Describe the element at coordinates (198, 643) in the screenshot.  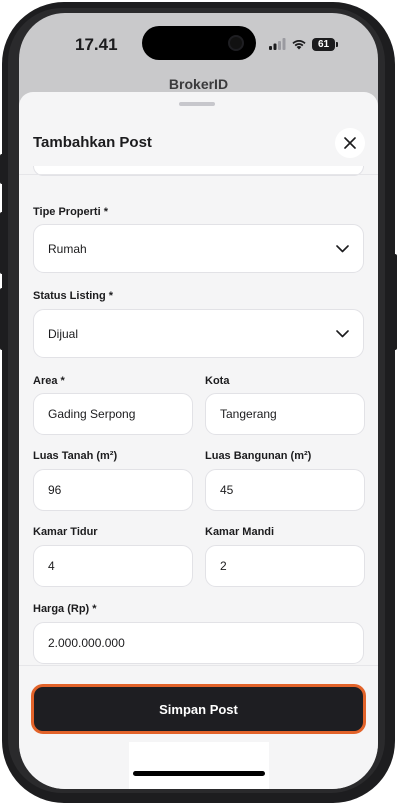
I see `price-input: 2.000.000.000` at that location.